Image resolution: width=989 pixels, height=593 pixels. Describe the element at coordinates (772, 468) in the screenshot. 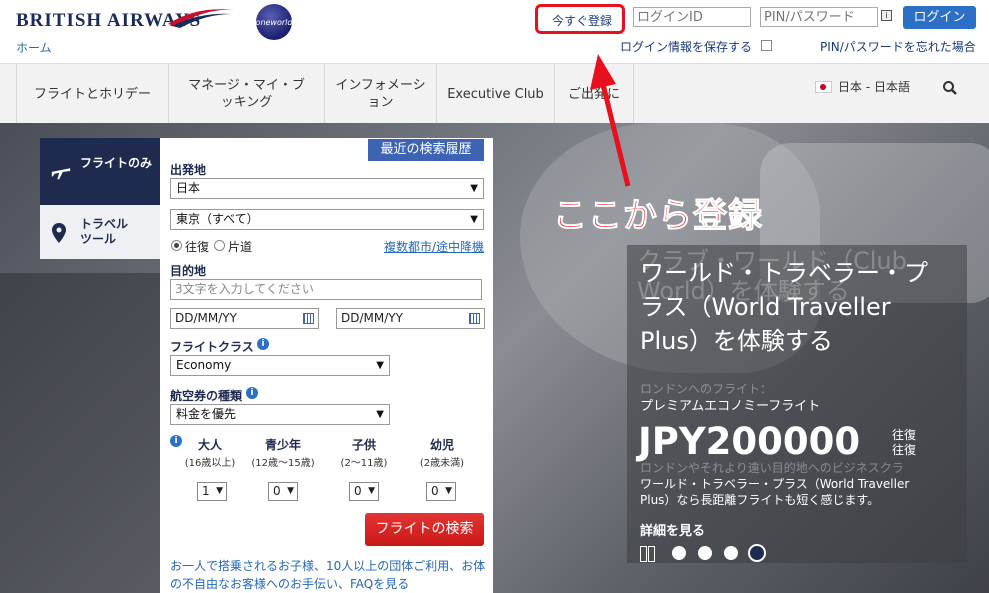

I see `promo-ghost-desc: ロンドンやそれより遠い目的地へのビジネスクラ` at that location.